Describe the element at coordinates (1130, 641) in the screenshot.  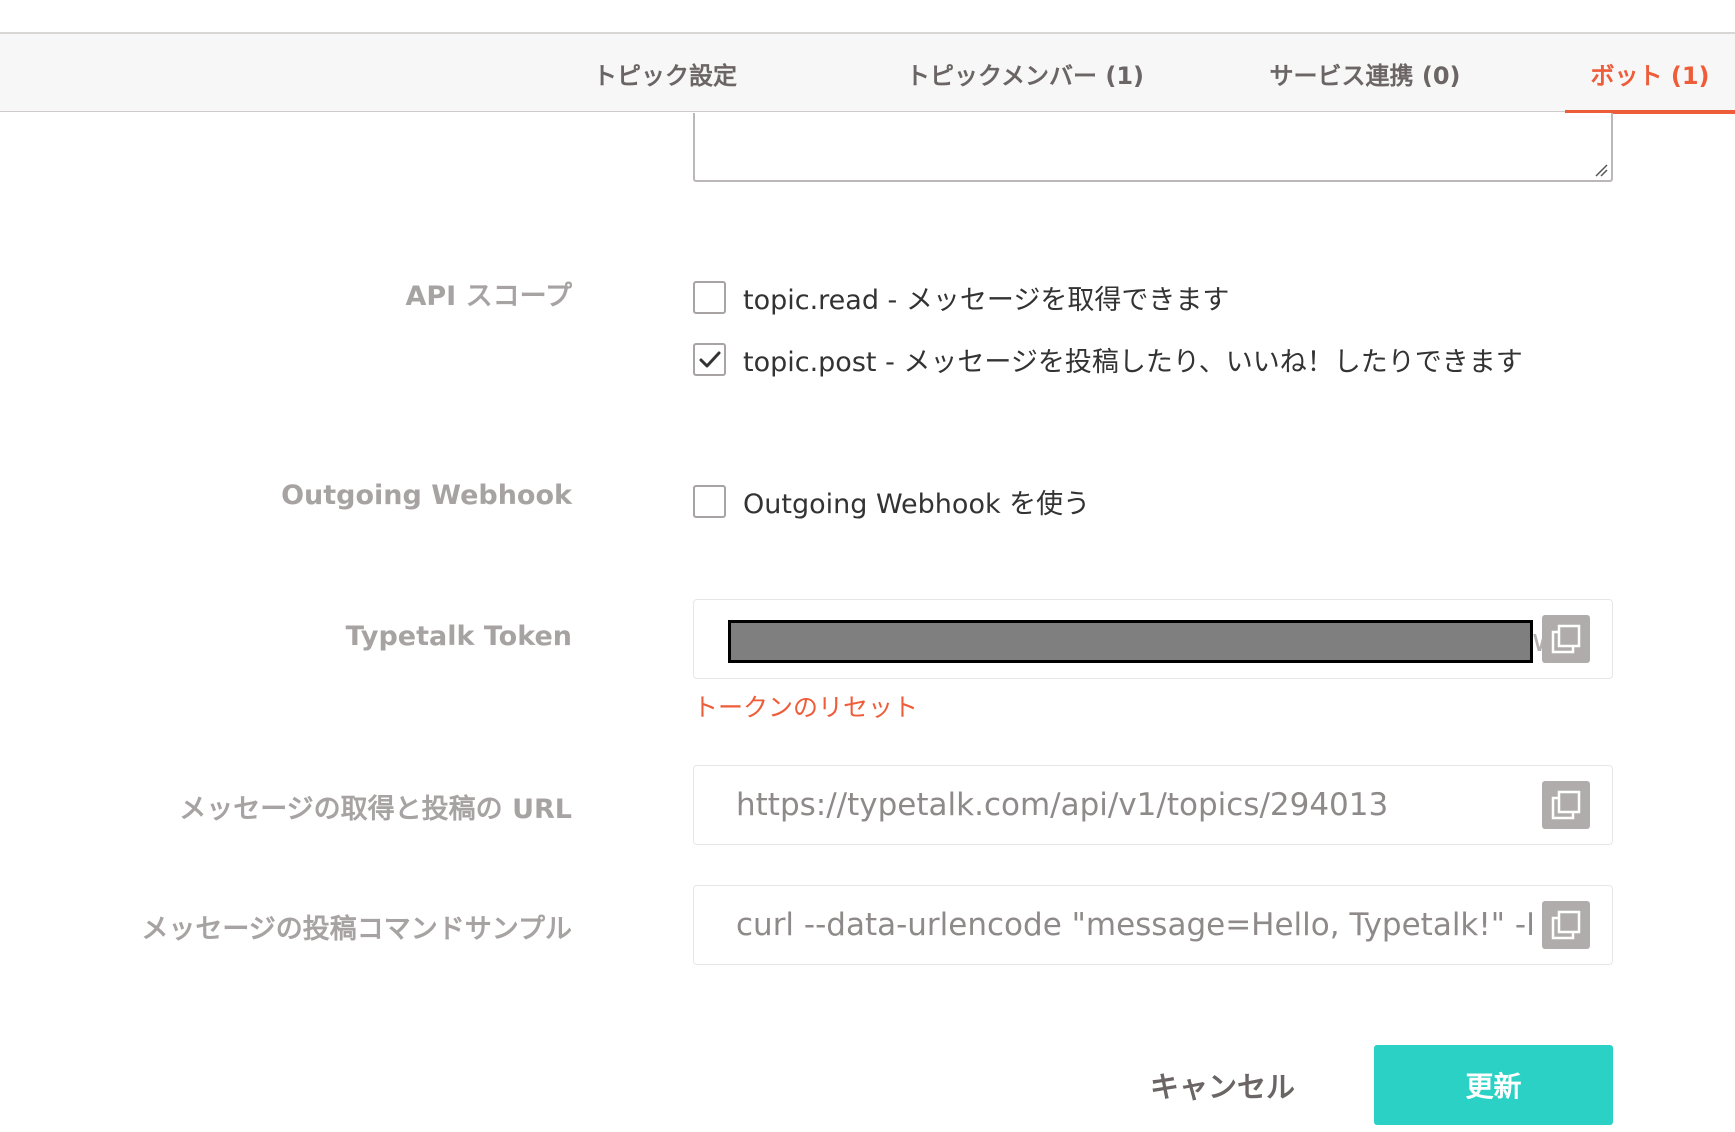
I see `redacted-token` at that location.